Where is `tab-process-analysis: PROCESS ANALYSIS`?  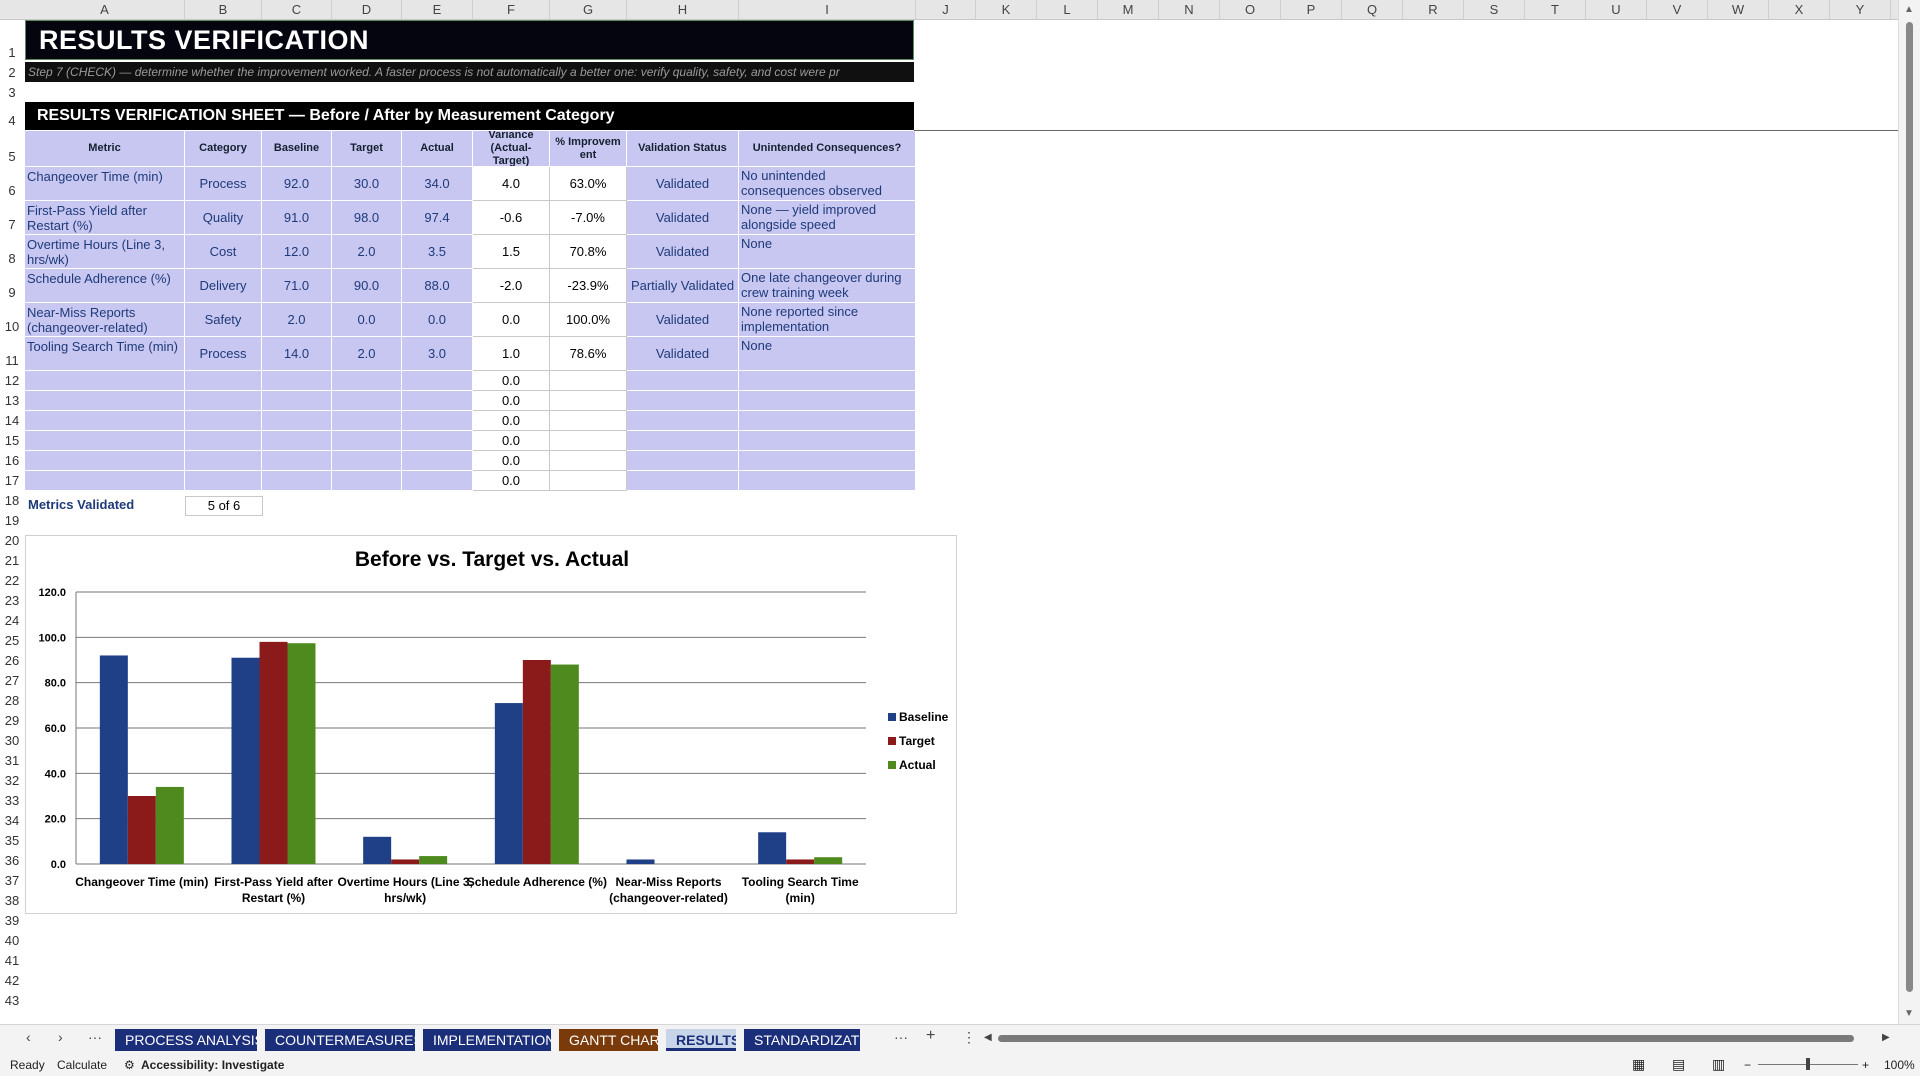 tab-process-analysis: PROCESS ANALYSIS is located at coordinates (186, 1040).